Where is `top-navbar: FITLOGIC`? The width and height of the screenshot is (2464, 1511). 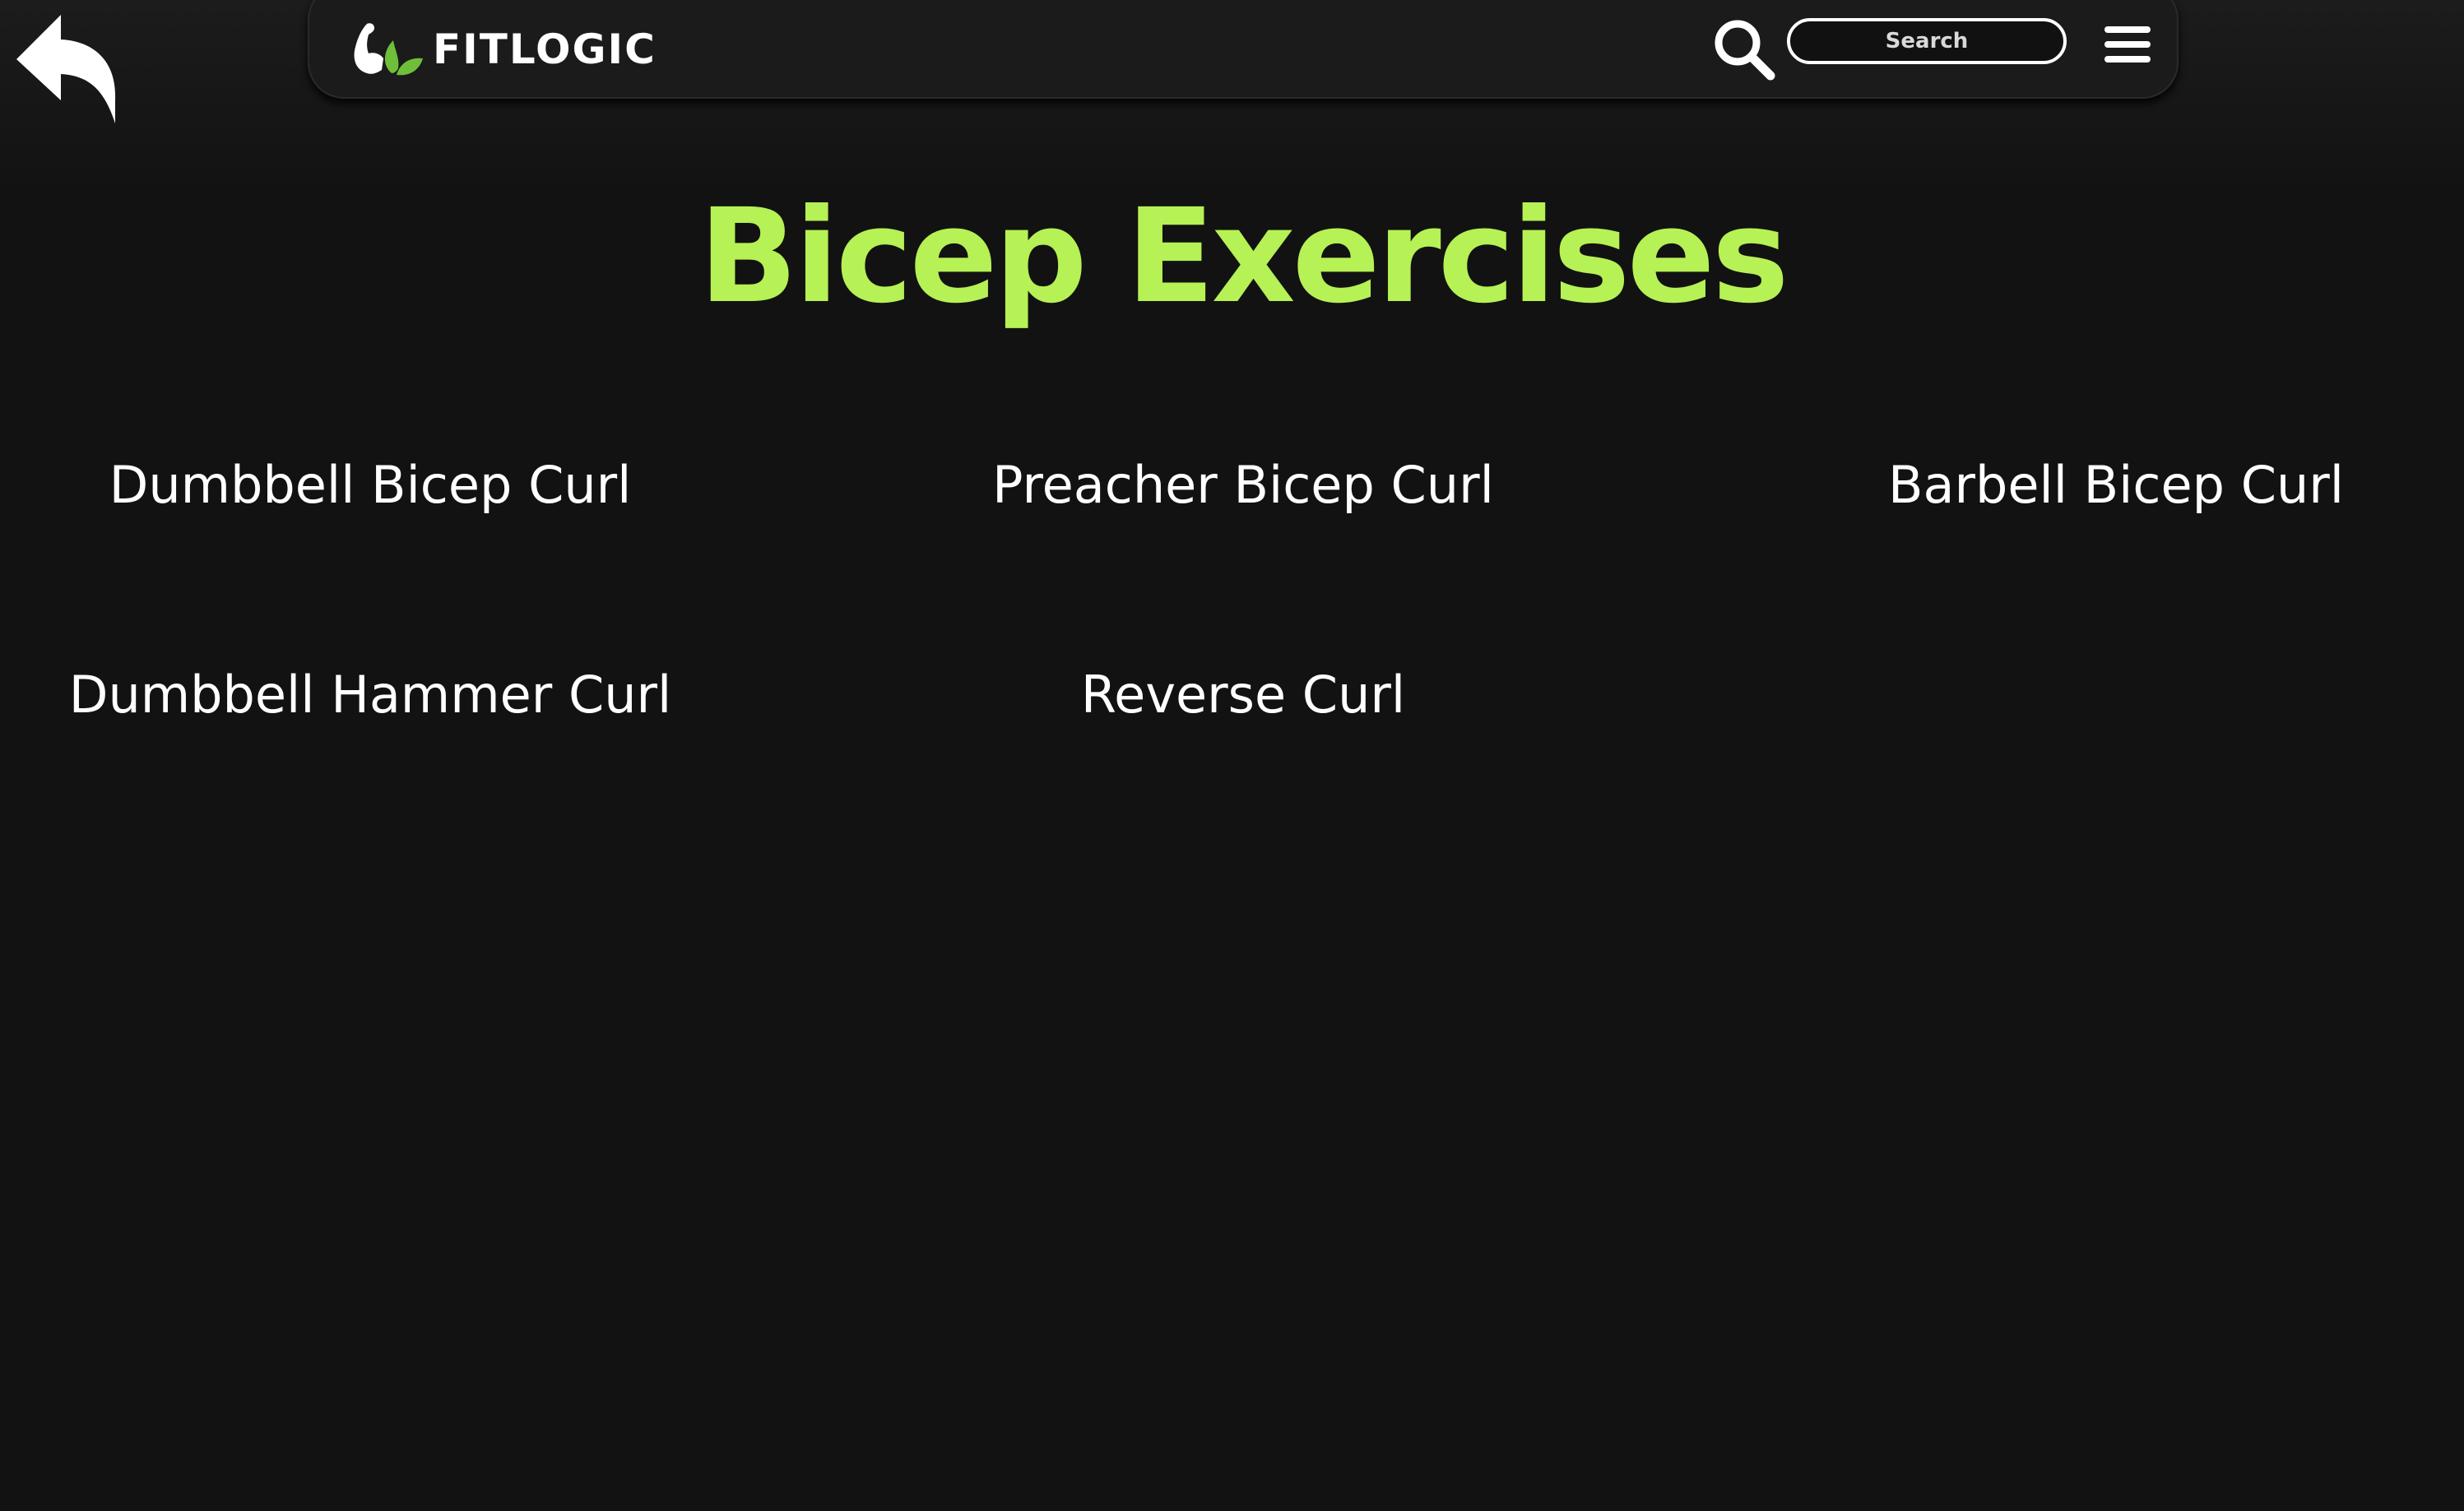
top-navbar: FITLOGIC is located at coordinates (1243, 49).